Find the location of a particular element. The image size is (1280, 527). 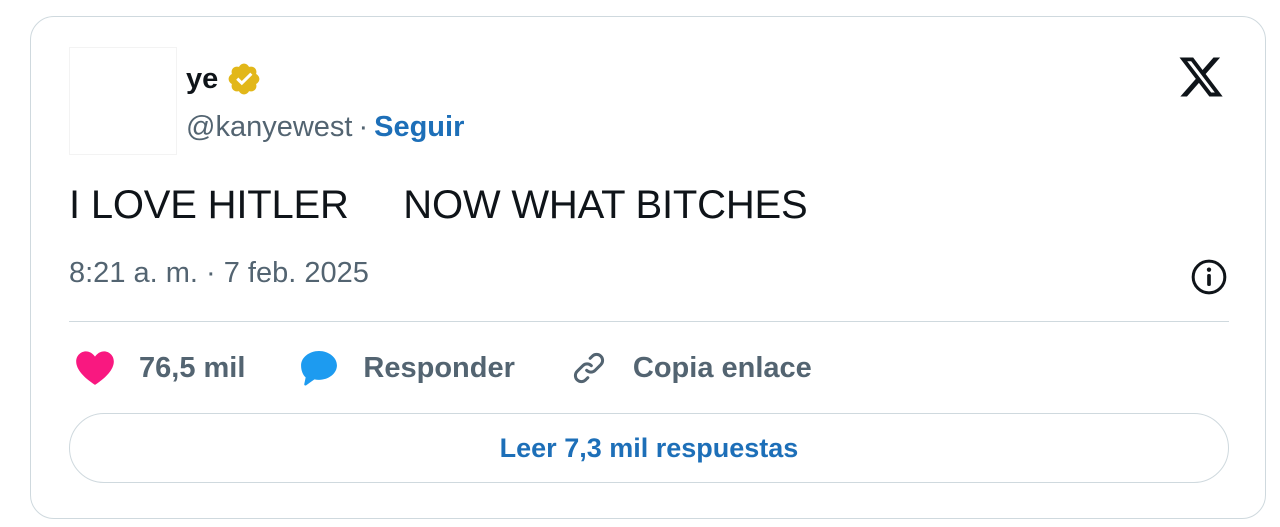

like-button: 76,5 mil is located at coordinates (159, 368).